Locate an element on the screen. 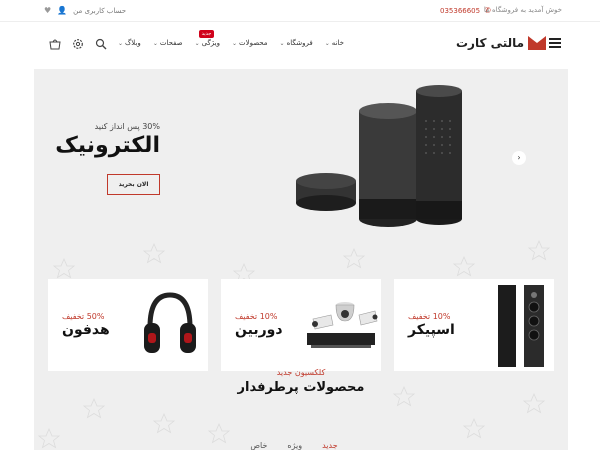 The image size is (600, 450). header-icons is located at coordinates (78, 45).